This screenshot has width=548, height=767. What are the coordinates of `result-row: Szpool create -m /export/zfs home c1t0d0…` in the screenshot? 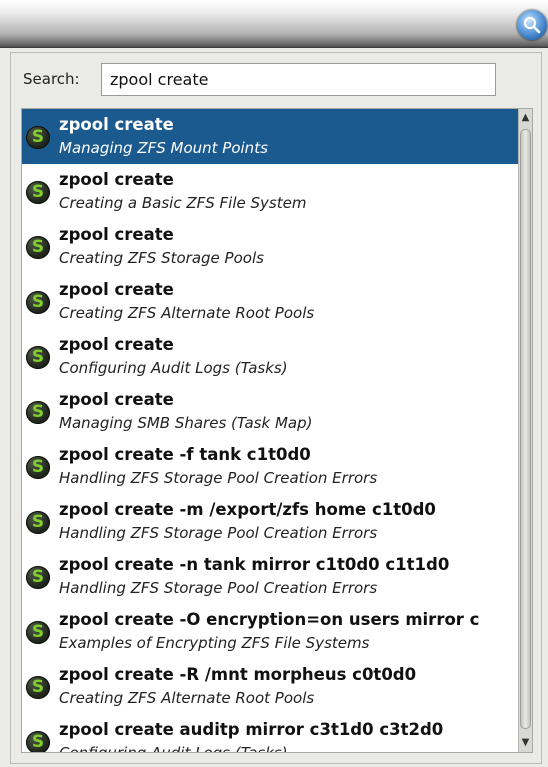 It's located at (270, 521).